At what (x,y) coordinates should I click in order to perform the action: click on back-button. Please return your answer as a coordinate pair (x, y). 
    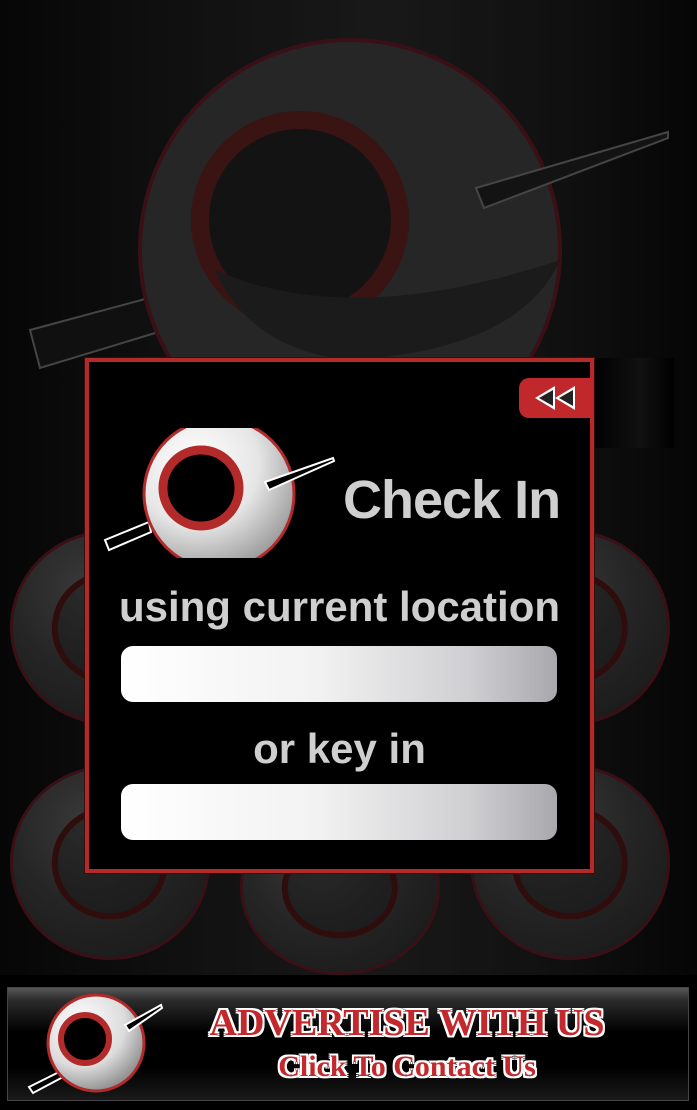
    Looking at the image, I should click on (556, 398).